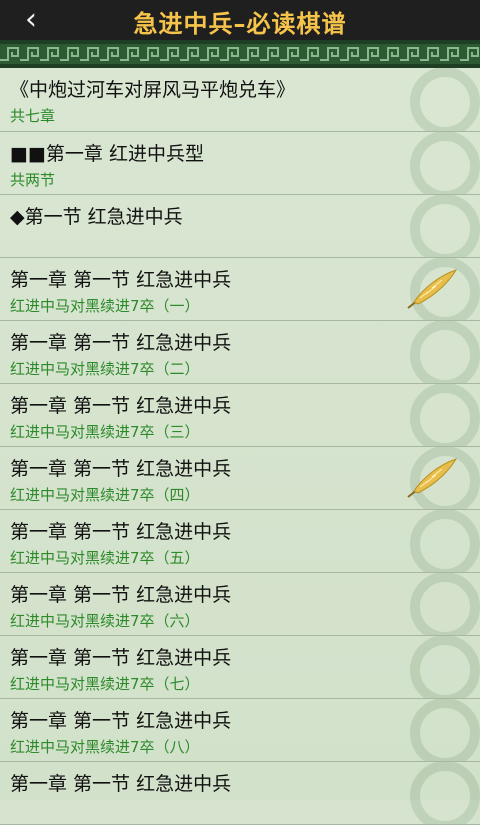 Image resolution: width=480 pixels, height=825 pixels. Describe the element at coordinates (33, 180) in the screenshot. I see `item-subtitle: 共两节` at that location.